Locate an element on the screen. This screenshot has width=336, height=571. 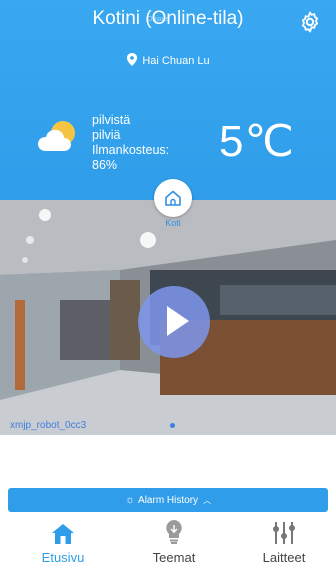
location: Hai Chuan Lu is located at coordinates (168, 60).